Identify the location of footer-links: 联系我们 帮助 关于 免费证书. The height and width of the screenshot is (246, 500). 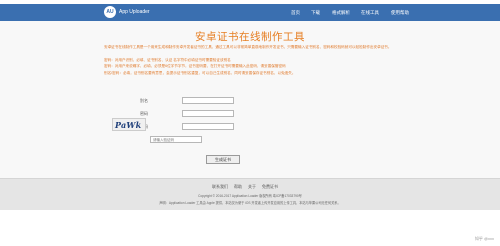
(252, 187).